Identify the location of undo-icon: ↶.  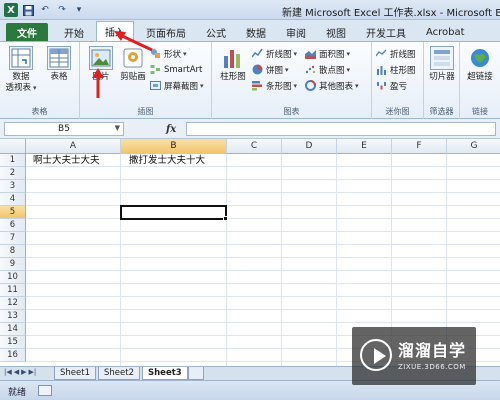
(45, 10).